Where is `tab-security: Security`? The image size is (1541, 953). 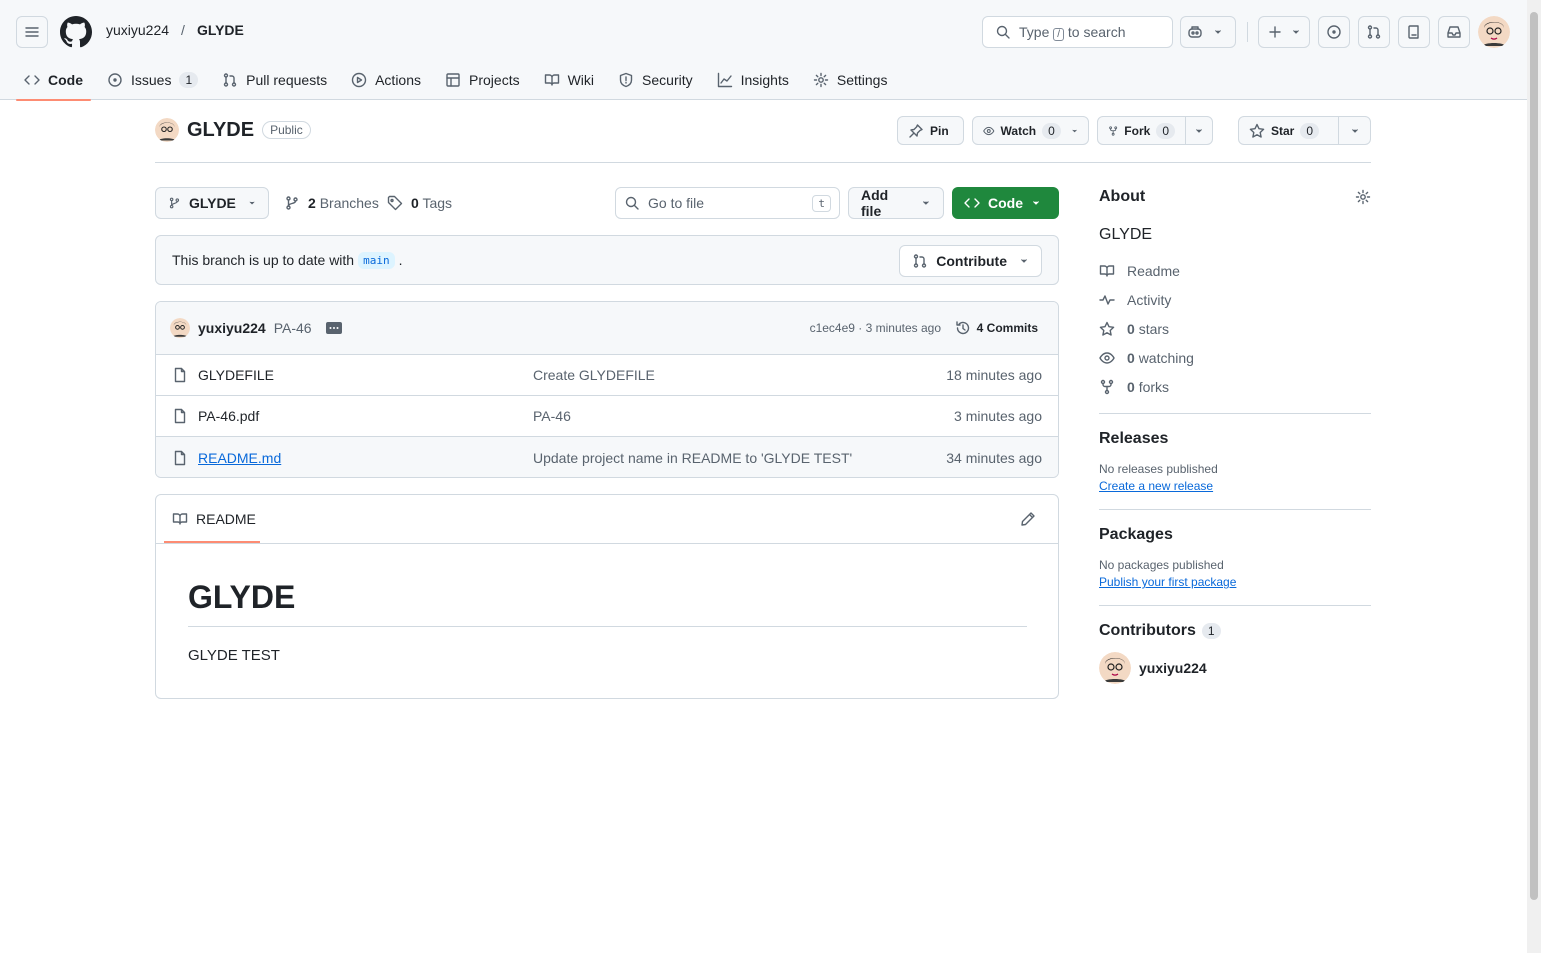 tab-security: Security is located at coordinates (655, 80).